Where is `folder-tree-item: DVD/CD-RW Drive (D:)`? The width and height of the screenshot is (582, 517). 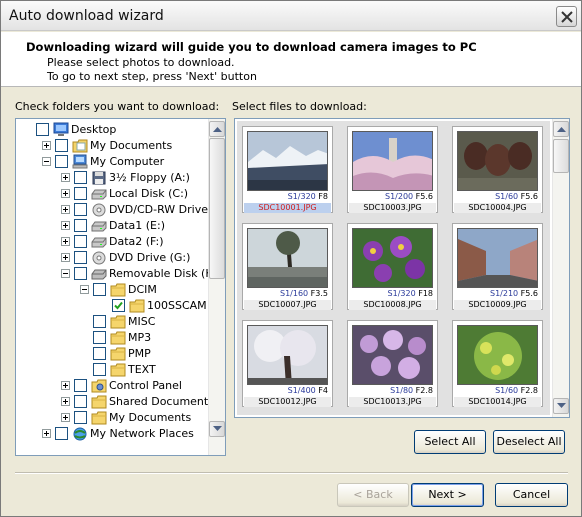 folder-tree-item: DVD/CD-RW Drive (D:) is located at coordinates (120, 210).